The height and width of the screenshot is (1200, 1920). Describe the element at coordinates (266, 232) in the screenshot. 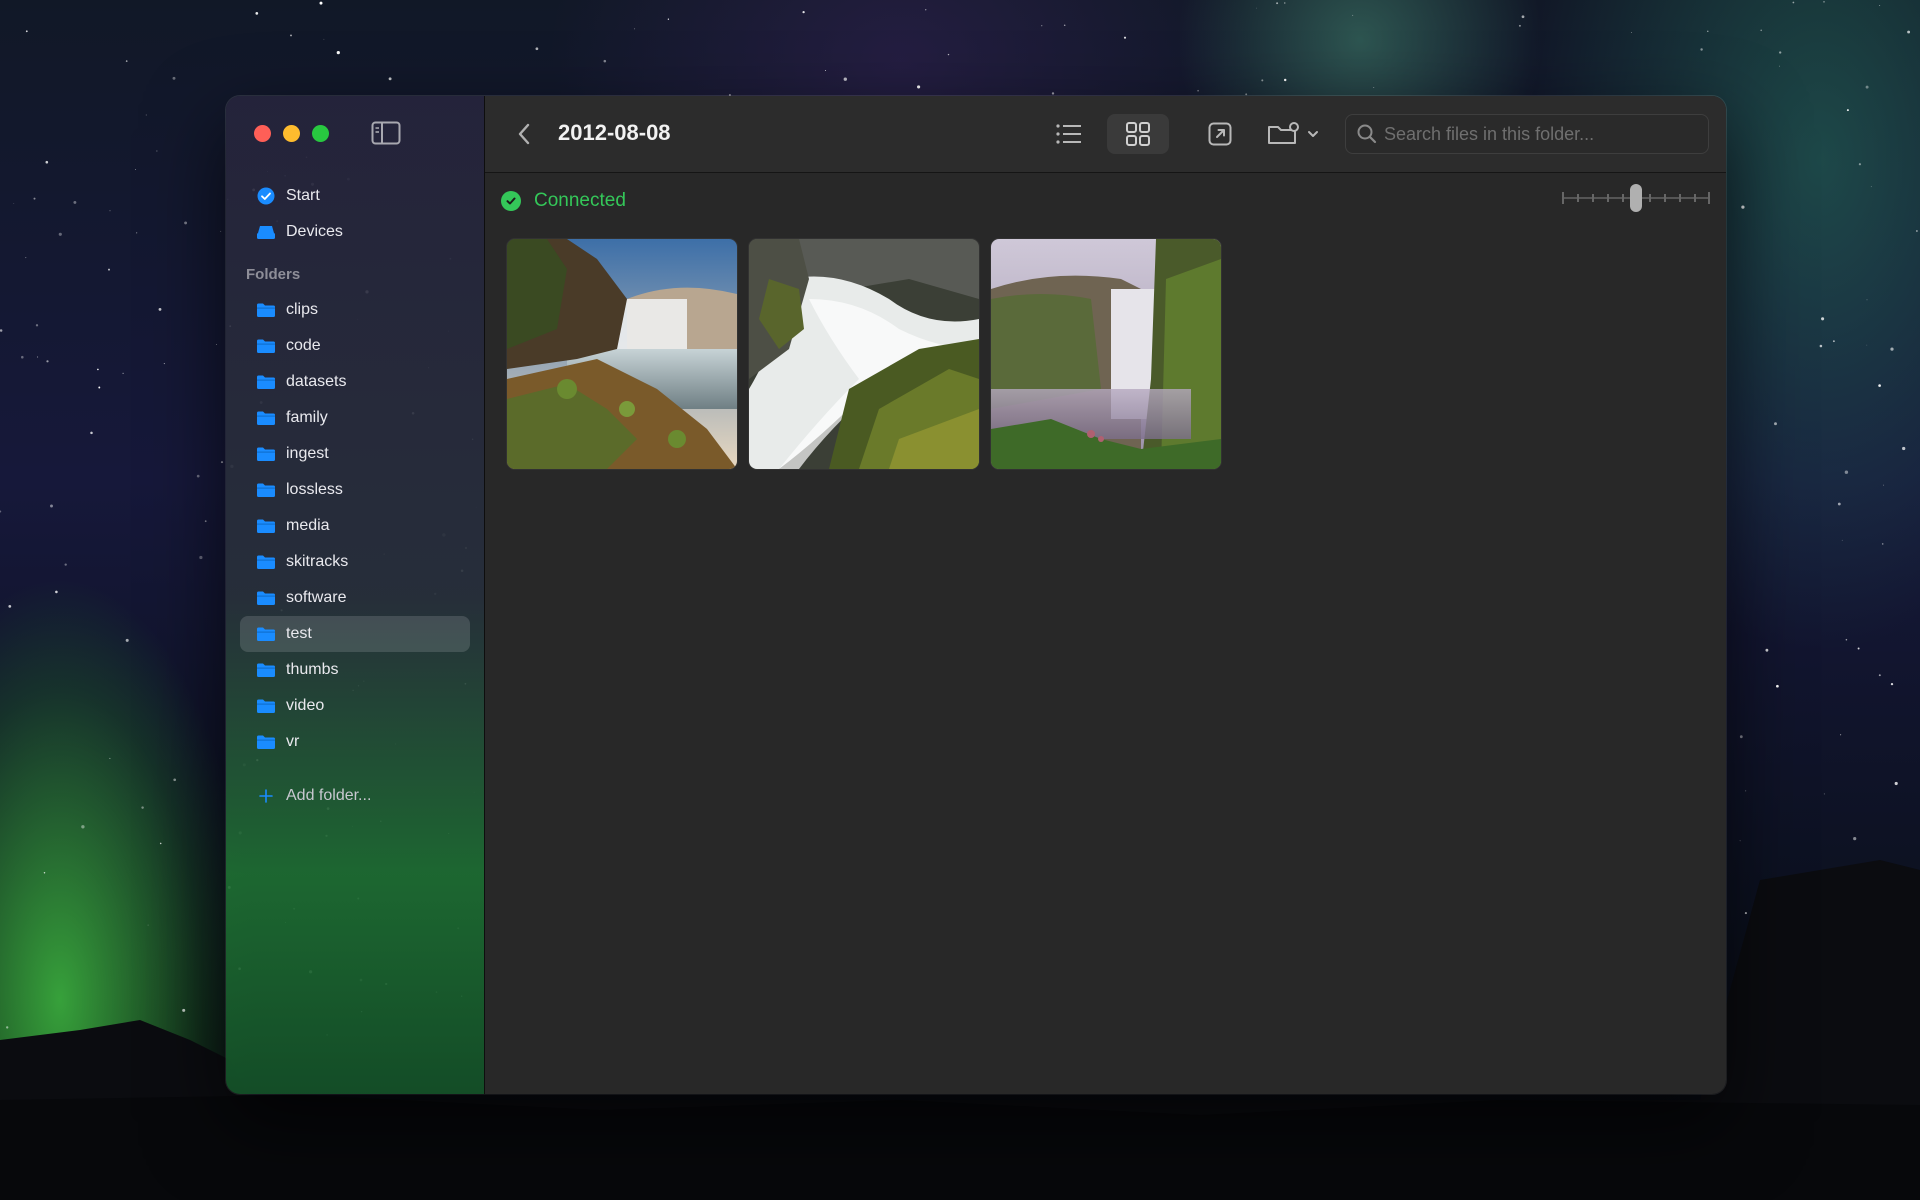

I see `devices-icon` at that location.